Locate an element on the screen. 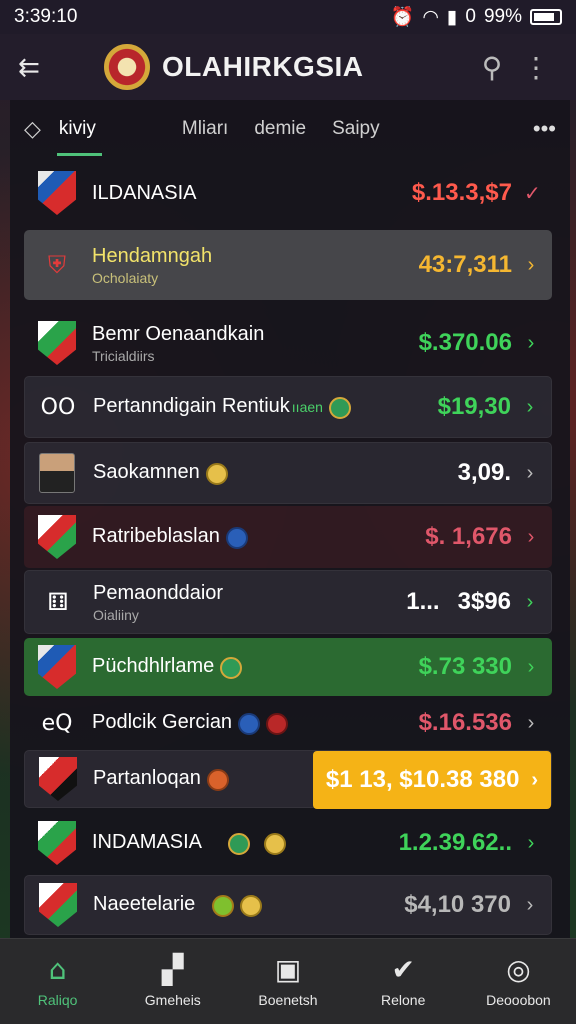 Image resolution: width=576 pixels, height=1024 pixels. status-zero: 0 is located at coordinates (470, 16).